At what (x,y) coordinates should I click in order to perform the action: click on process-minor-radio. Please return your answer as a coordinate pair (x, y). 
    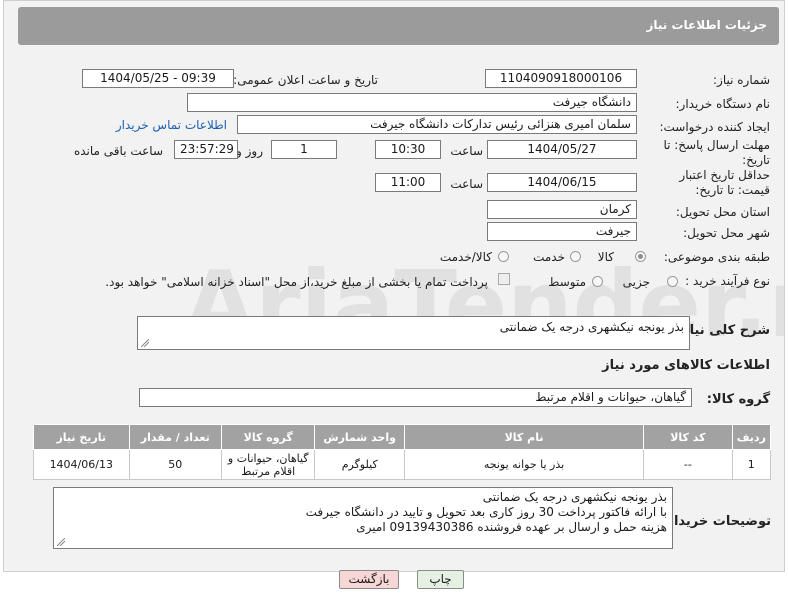
    Looking at the image, I should click on (672, 281).